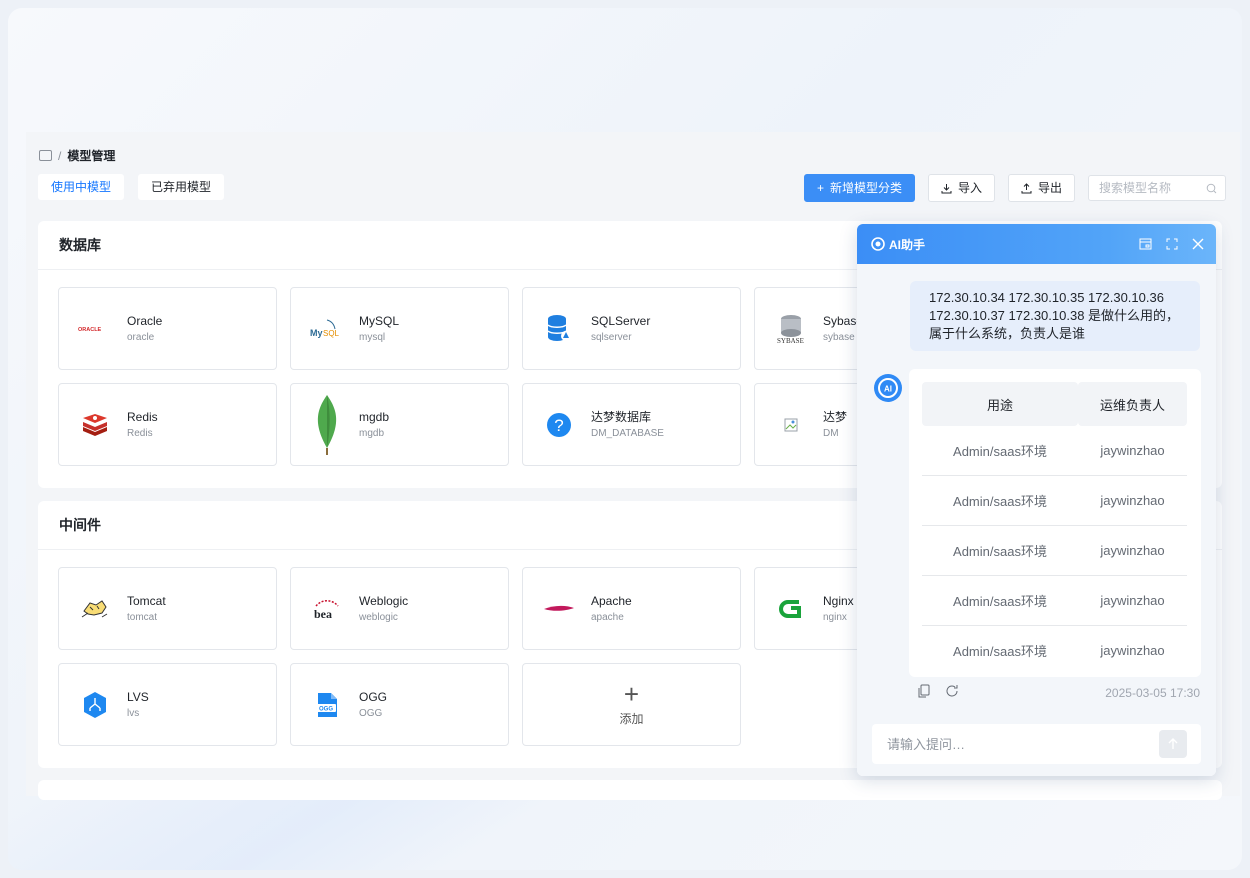  I want to click on tomcat-logo, so click(95, 609).